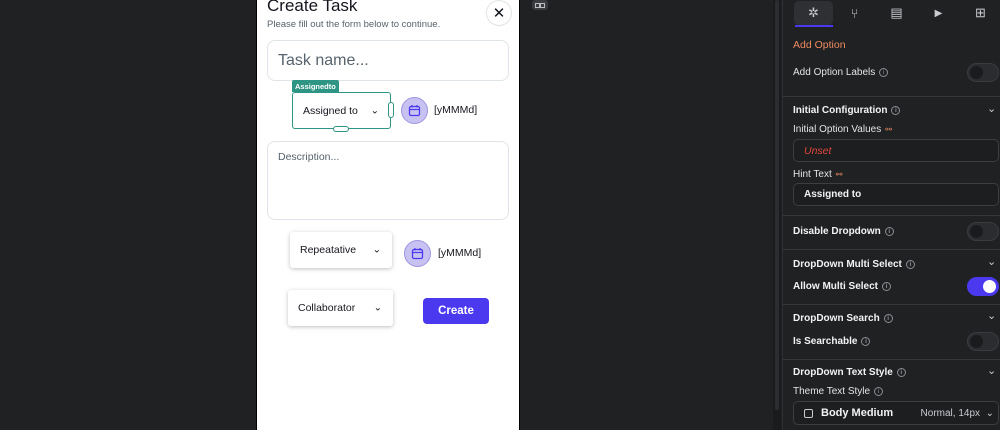 Image resolution: width=1000 pixels, height=430 pixels. I want to click on resize-handle-bottom, so click(341, 129).